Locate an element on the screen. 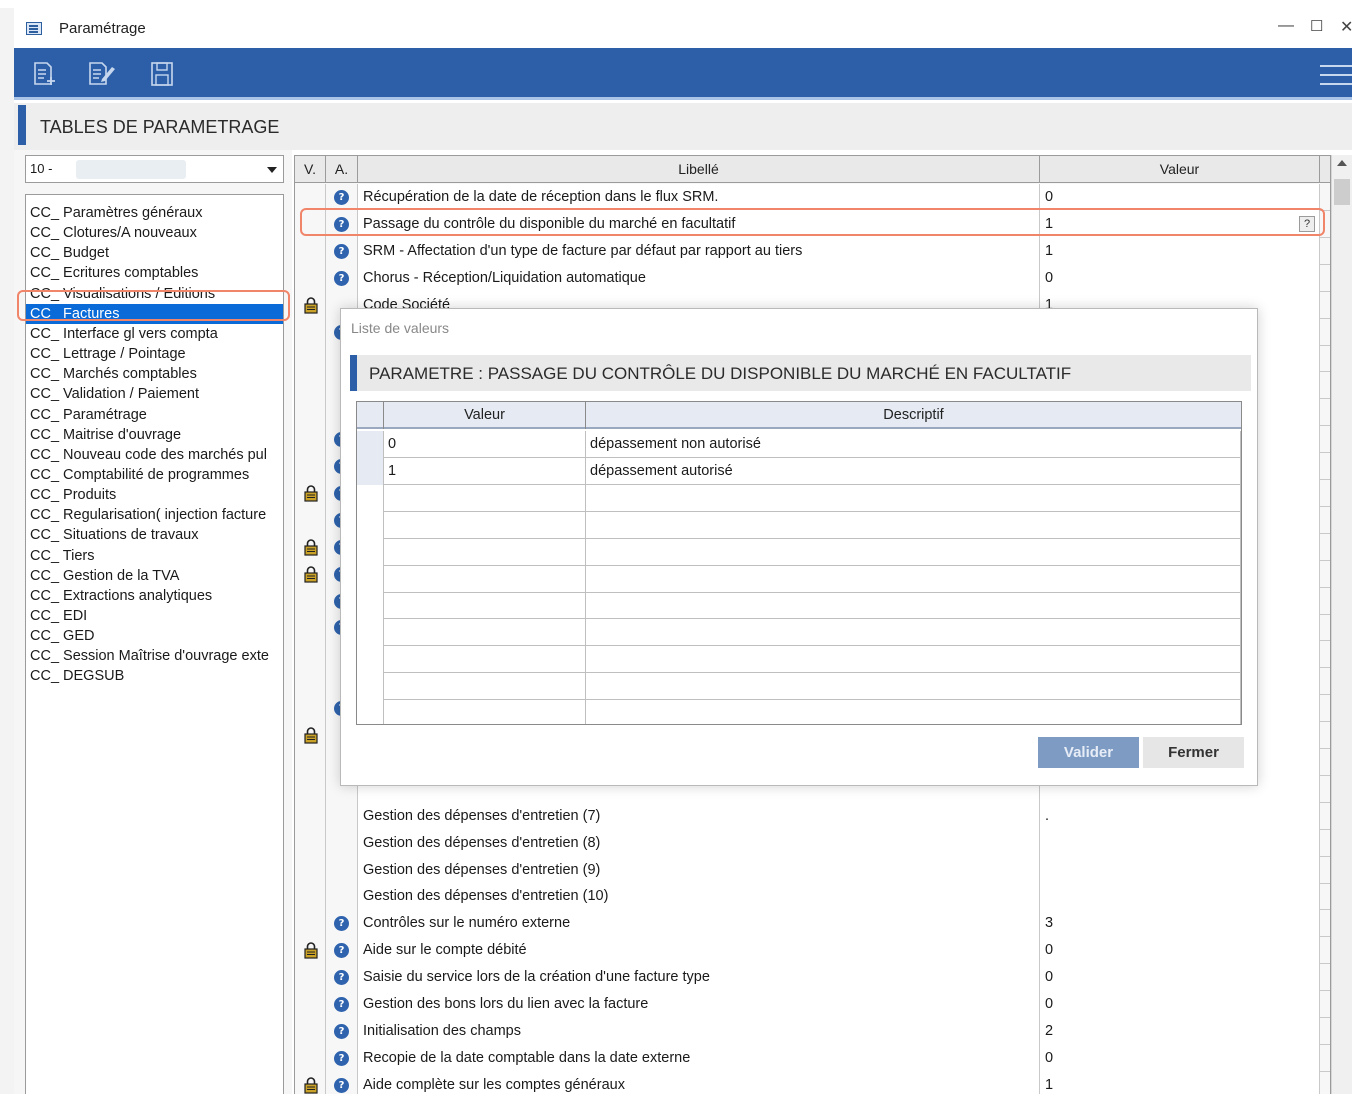  table-list-item: CC_ Regularisation( injection facture is located at coordinates (154, 515).